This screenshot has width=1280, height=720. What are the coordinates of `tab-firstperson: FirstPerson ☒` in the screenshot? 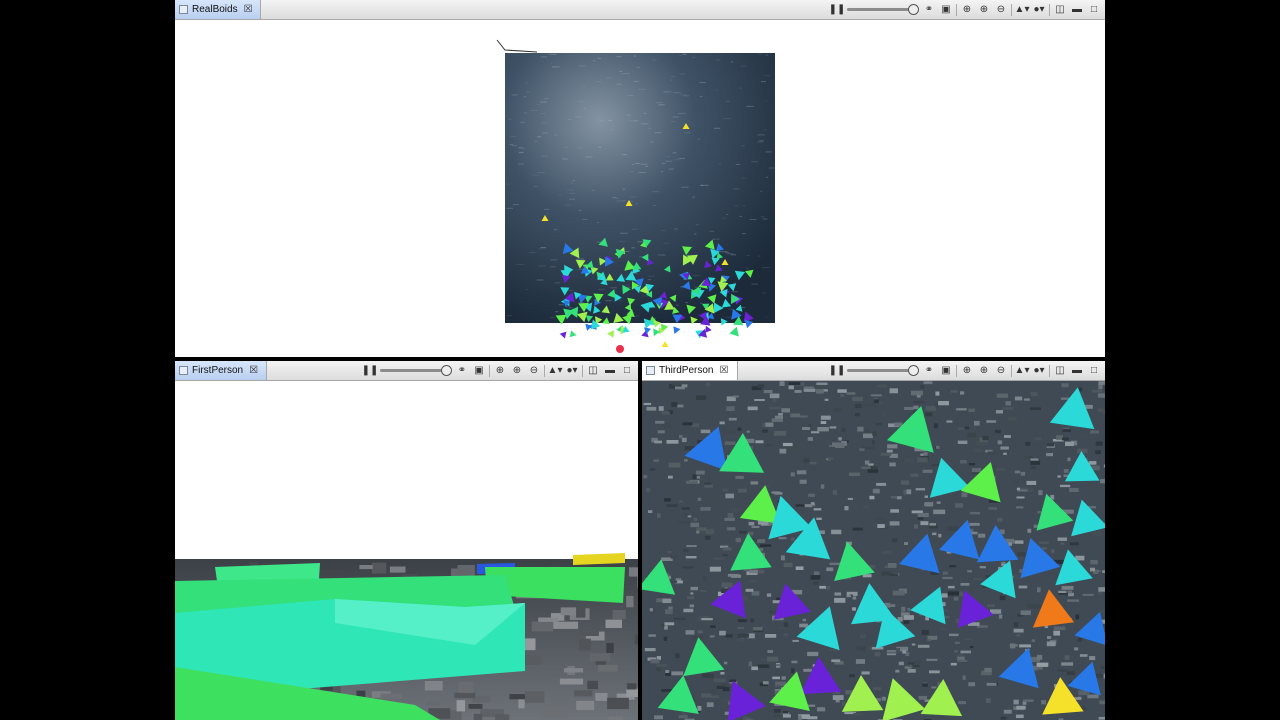 It's located at (221, 370).